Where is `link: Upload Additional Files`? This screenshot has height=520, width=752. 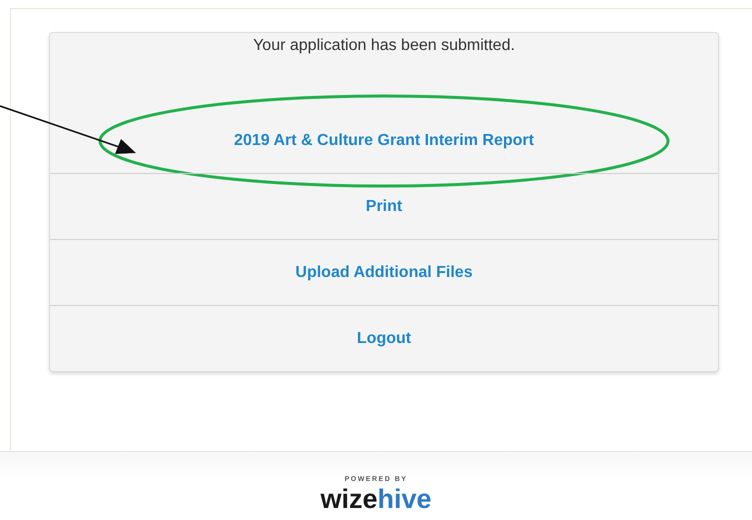
link: Upload Additional Files is located at coordinates (384, 273).